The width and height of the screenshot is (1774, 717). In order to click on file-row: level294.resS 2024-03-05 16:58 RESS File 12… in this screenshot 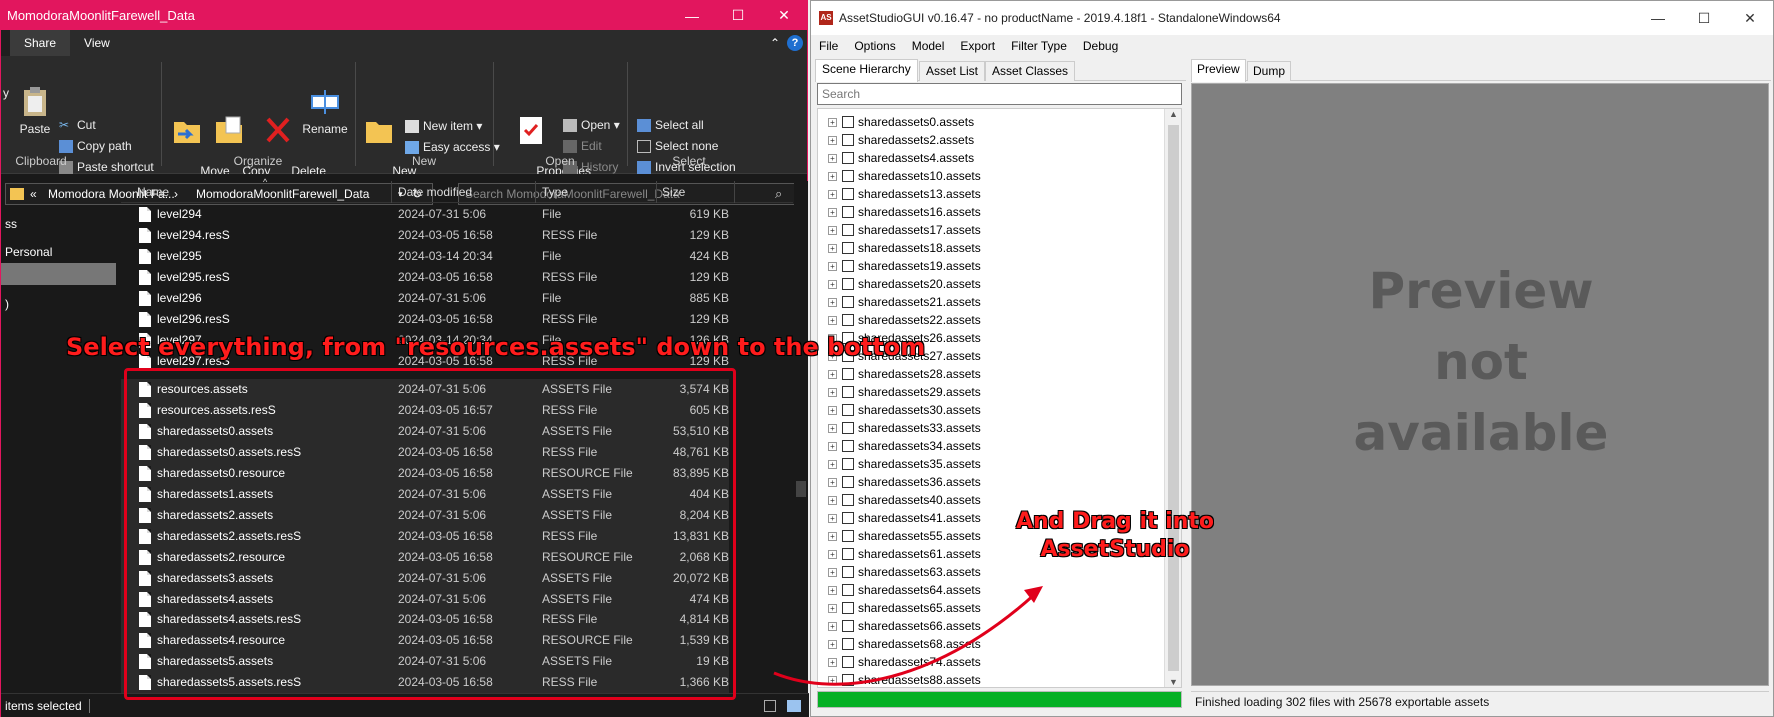, I will do `click(425, 235)`.